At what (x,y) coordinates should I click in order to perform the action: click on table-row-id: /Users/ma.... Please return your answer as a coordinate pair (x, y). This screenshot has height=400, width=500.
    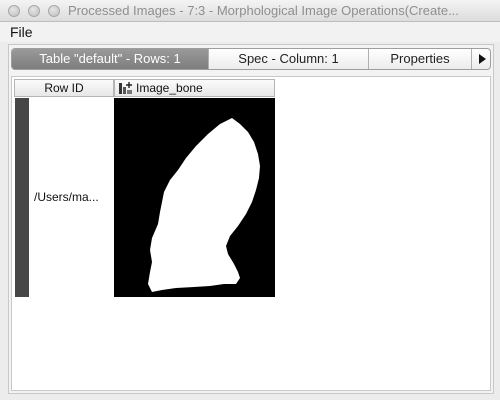
    Looking at the image, I should click on (74, 197).